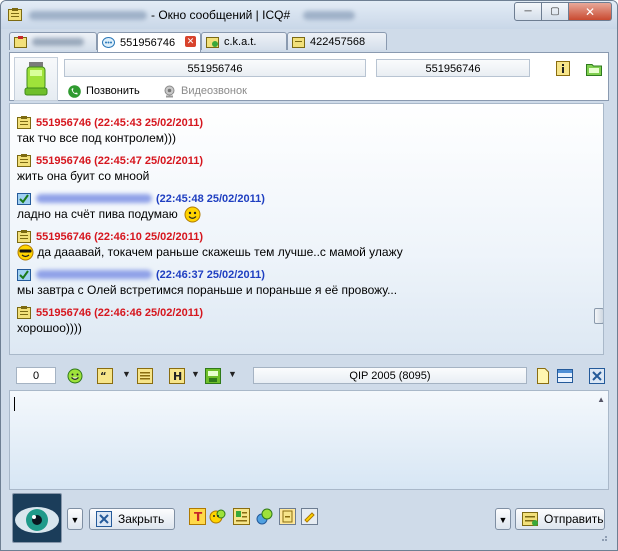 Image resolution: width=618 pixels, height=551 pixels. Describe the element at coordinates (528, 11) in the screenshot. I see `minimize-button: ─` at that location.